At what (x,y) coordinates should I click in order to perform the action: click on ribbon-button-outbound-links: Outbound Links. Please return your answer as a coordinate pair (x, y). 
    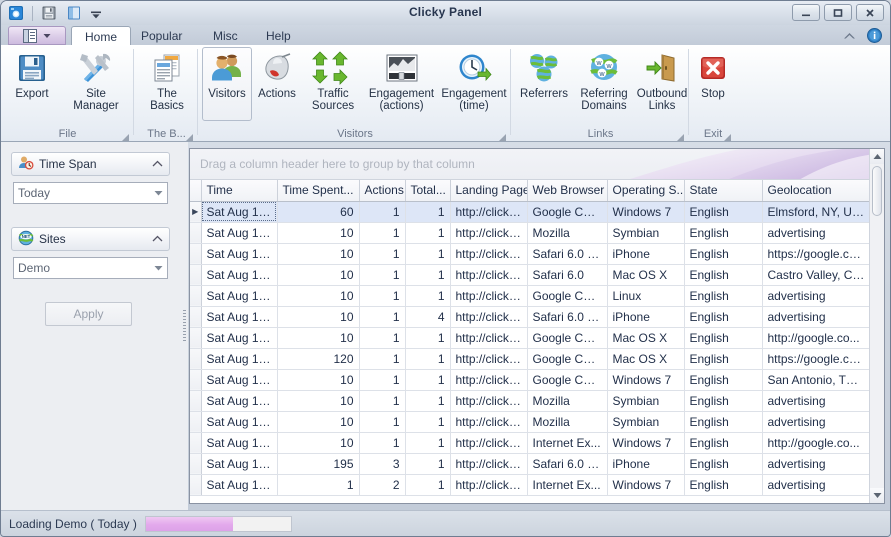
    Looking at the image, I should click on (662, 84).